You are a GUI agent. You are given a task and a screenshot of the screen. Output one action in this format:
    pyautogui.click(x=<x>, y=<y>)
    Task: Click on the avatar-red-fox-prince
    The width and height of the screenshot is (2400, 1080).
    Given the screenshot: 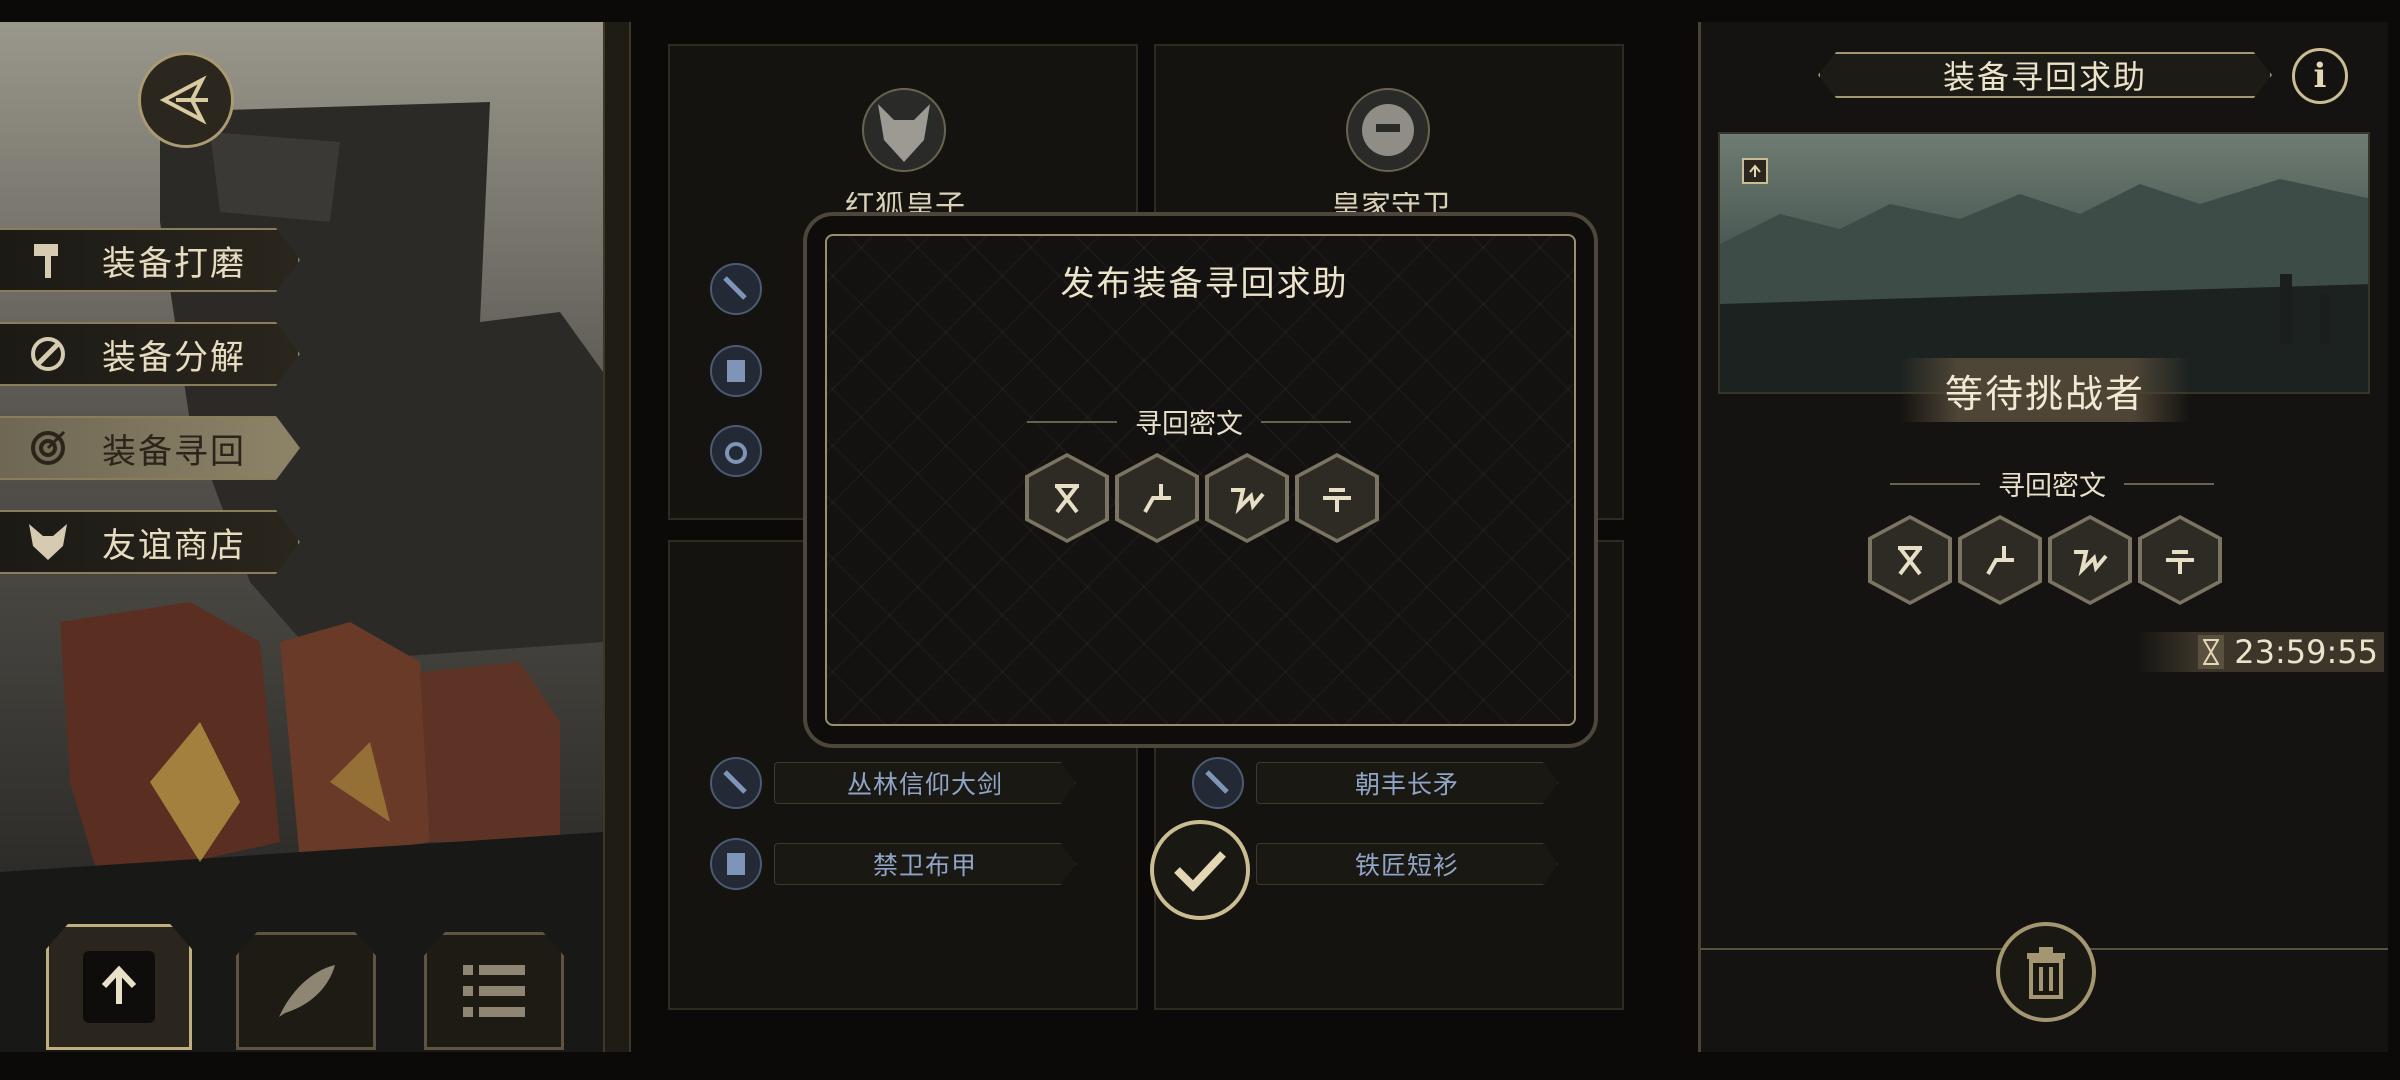 What is the action you would take?
    pyautogui.click(x=904, y=130)
    